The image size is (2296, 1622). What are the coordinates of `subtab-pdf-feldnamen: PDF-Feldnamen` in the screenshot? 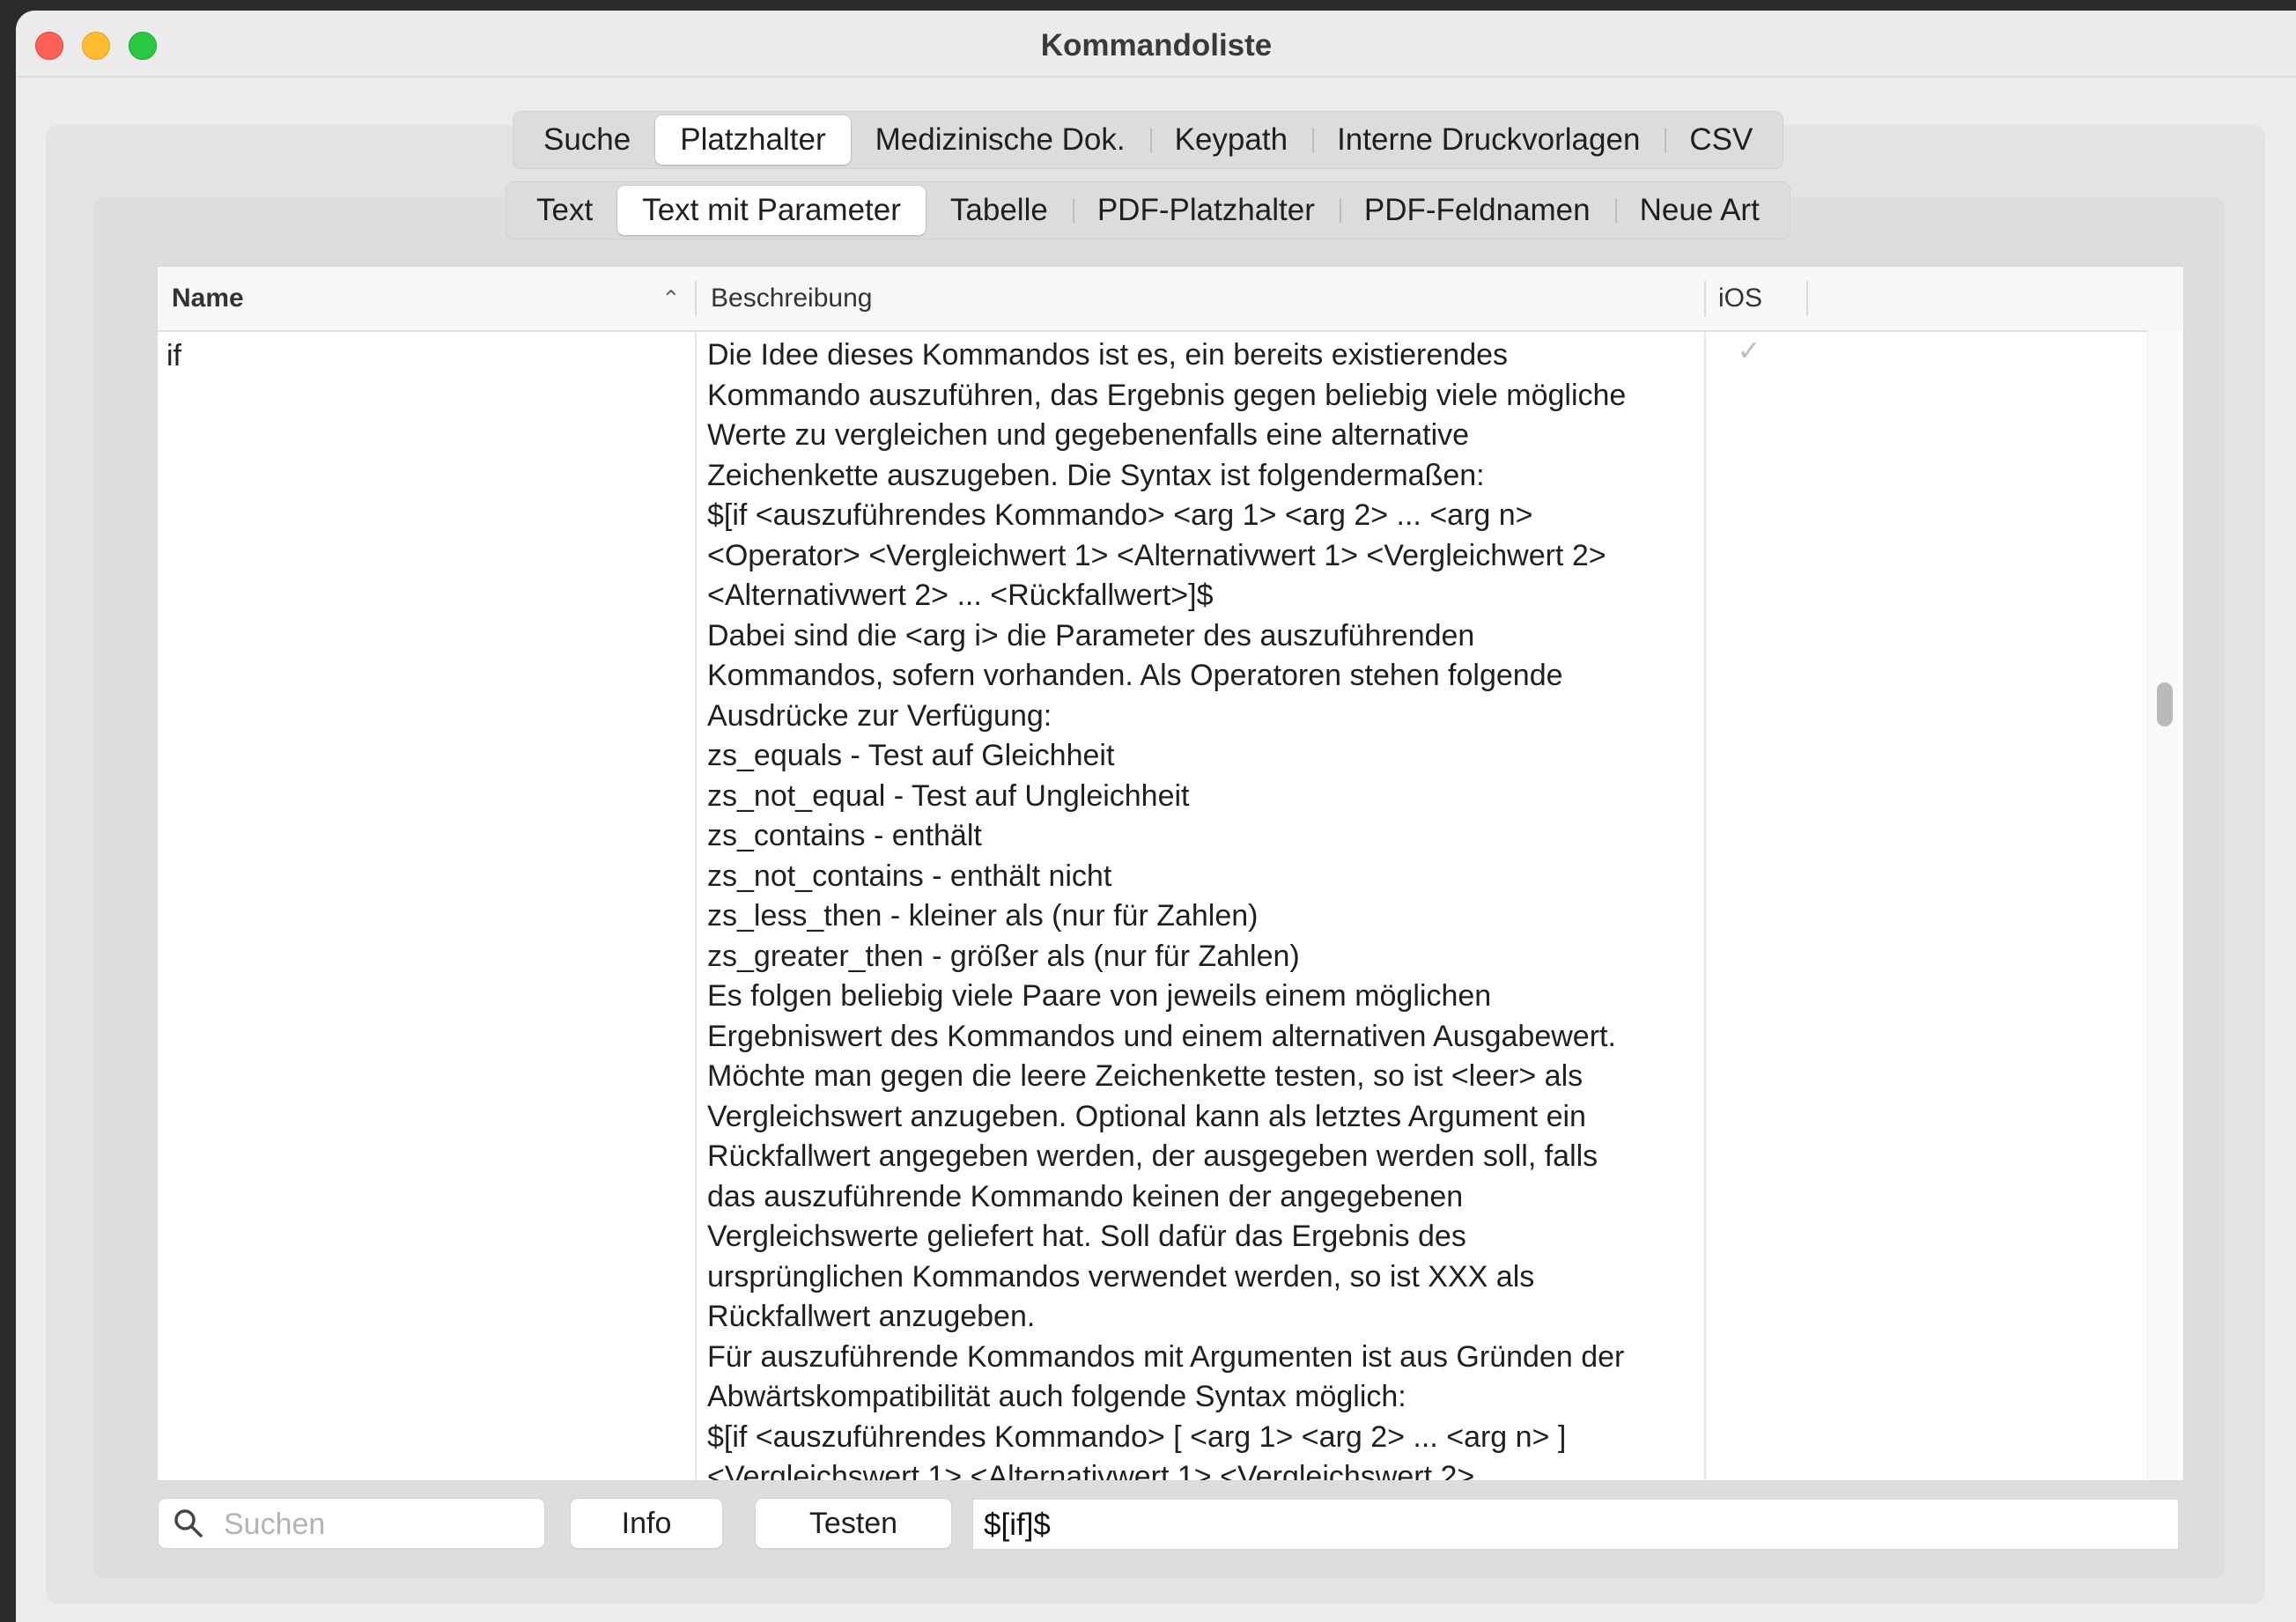 It's located at (1477, 210).